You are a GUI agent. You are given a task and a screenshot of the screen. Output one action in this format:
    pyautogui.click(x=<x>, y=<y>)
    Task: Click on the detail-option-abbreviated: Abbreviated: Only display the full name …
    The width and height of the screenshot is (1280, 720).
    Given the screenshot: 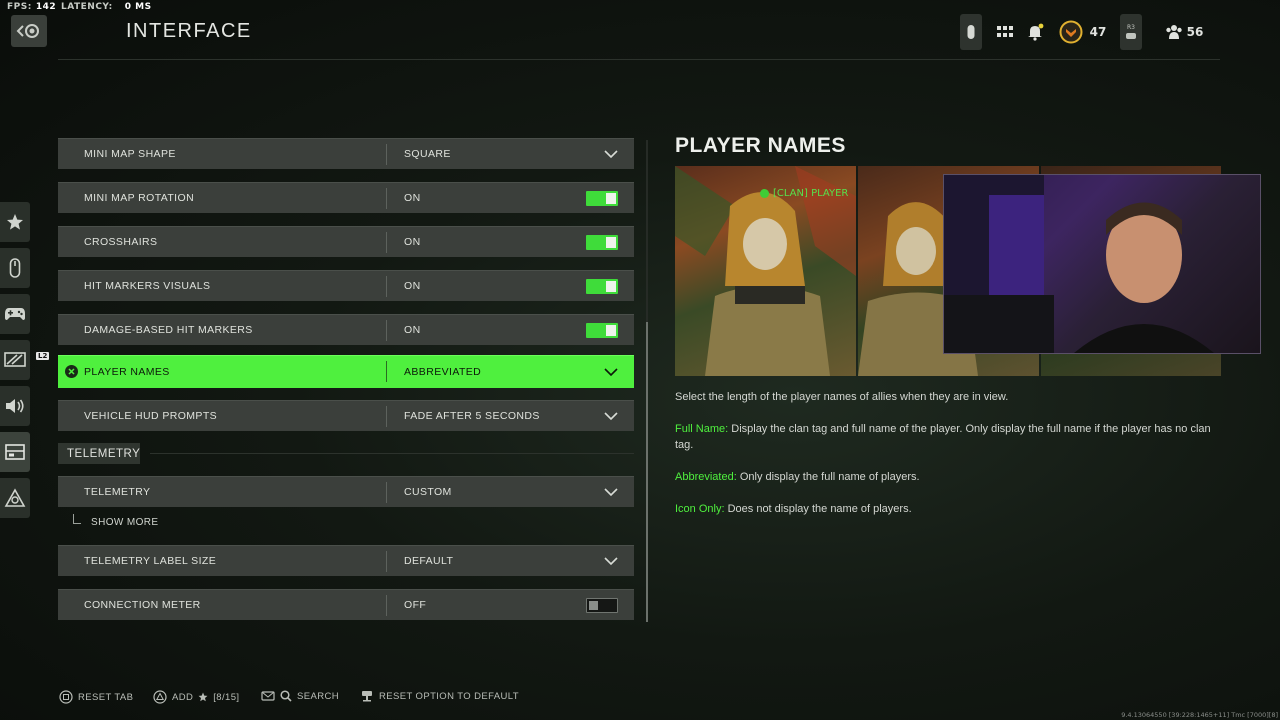 What is the action you would take?
    pyautogui.click(x=797, y=477)
    